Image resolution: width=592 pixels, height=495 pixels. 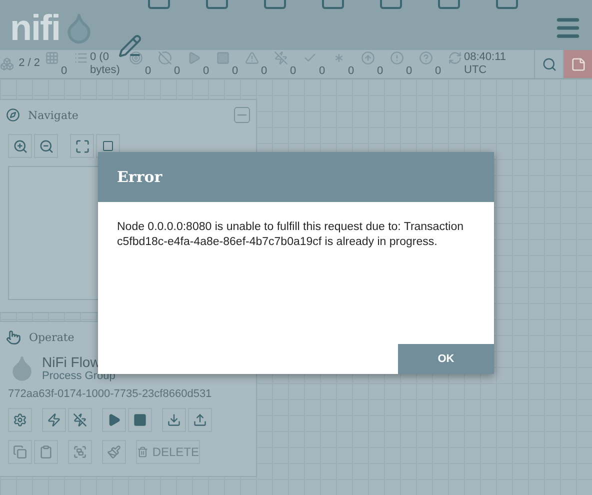 What do you see at coordinates (105, 64) in the screenshot?
I see `status-count: 0 (0 bytes)` at bounding box center [105, 64].